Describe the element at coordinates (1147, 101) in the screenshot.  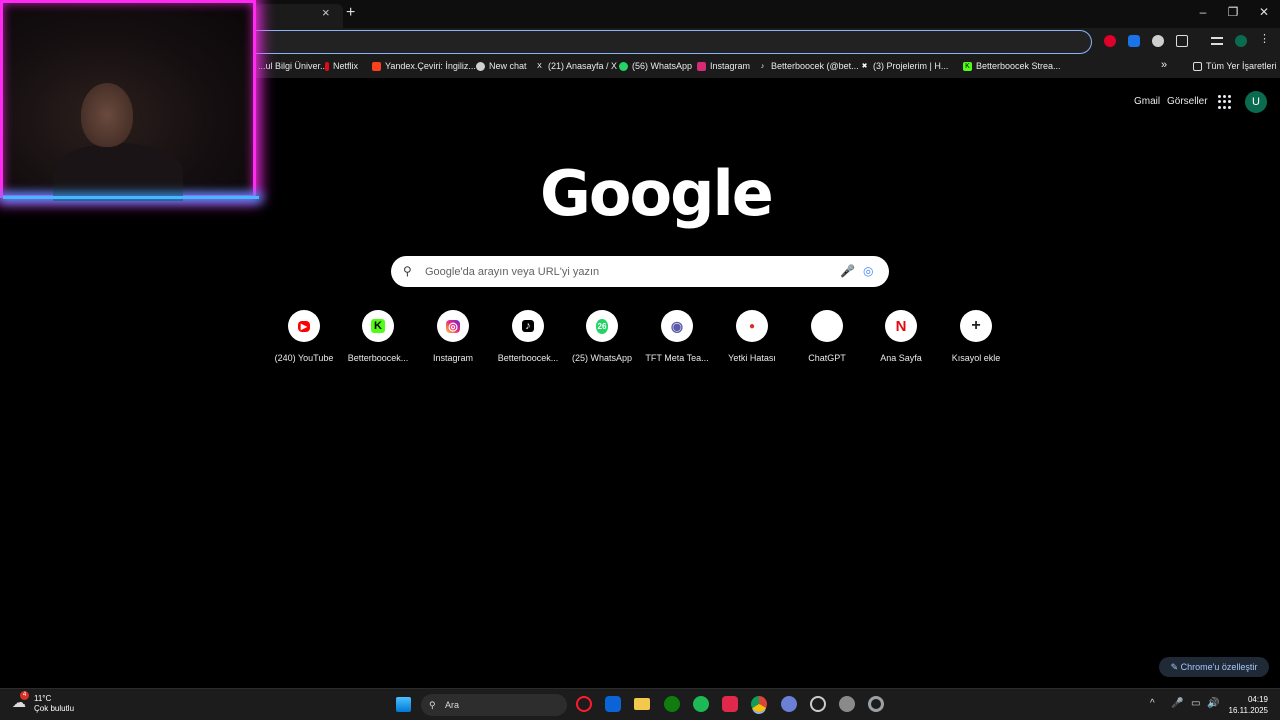
I see `gmail-link: Gmail` at that location.